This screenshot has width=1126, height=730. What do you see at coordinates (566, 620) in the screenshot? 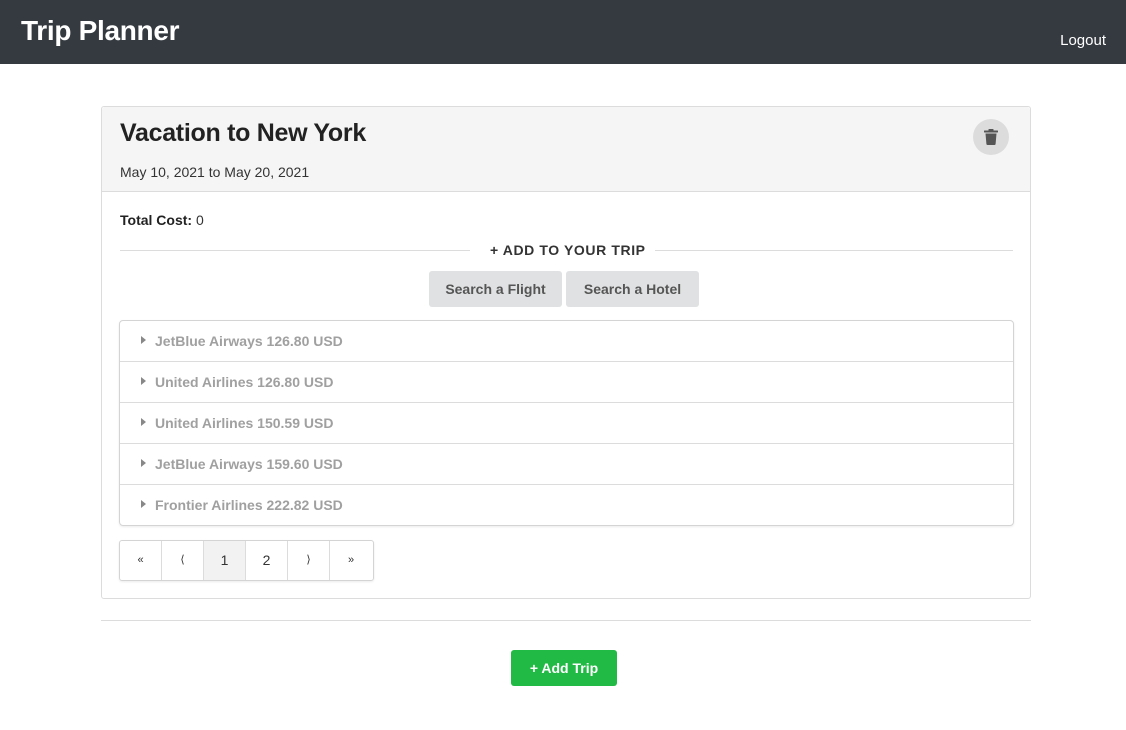
I see `section-divider` at bounding box center [566, 620].